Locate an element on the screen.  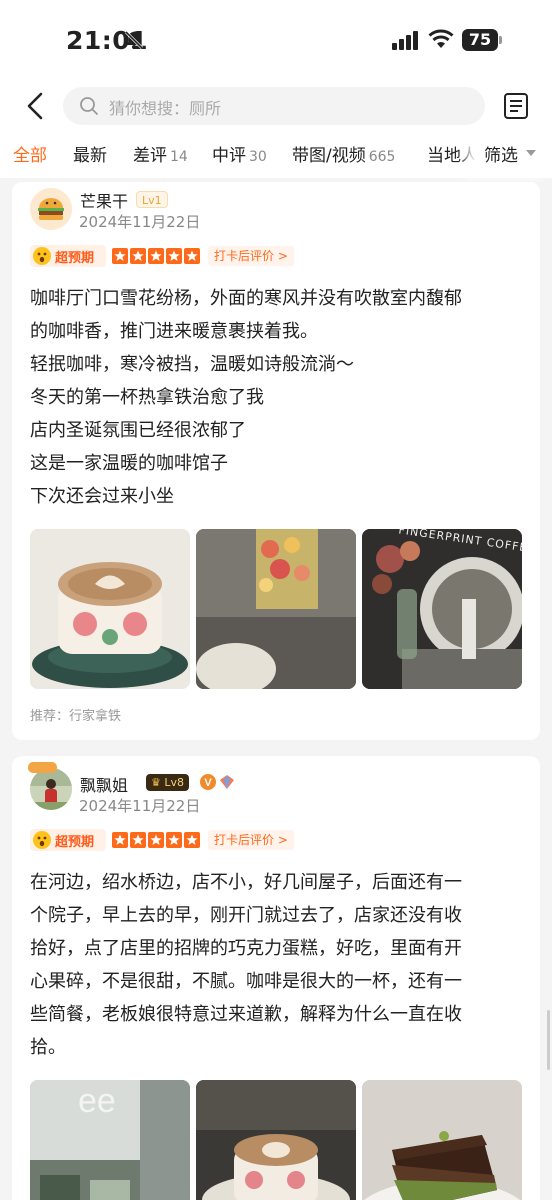
review-photo: ee is located at coordinates (110, 1140).